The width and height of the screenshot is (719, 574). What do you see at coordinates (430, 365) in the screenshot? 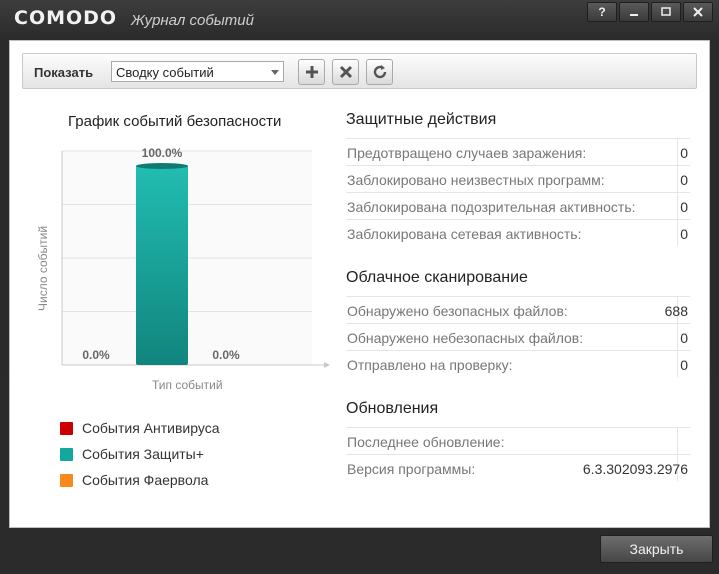
I see `stat-label: Отправлено на проверку:` at bounding box center [430, 365].